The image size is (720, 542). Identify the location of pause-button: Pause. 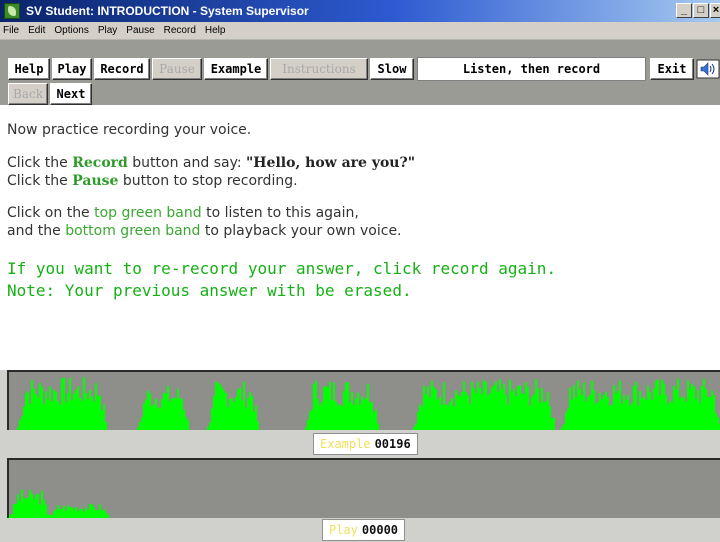
(177, 69).